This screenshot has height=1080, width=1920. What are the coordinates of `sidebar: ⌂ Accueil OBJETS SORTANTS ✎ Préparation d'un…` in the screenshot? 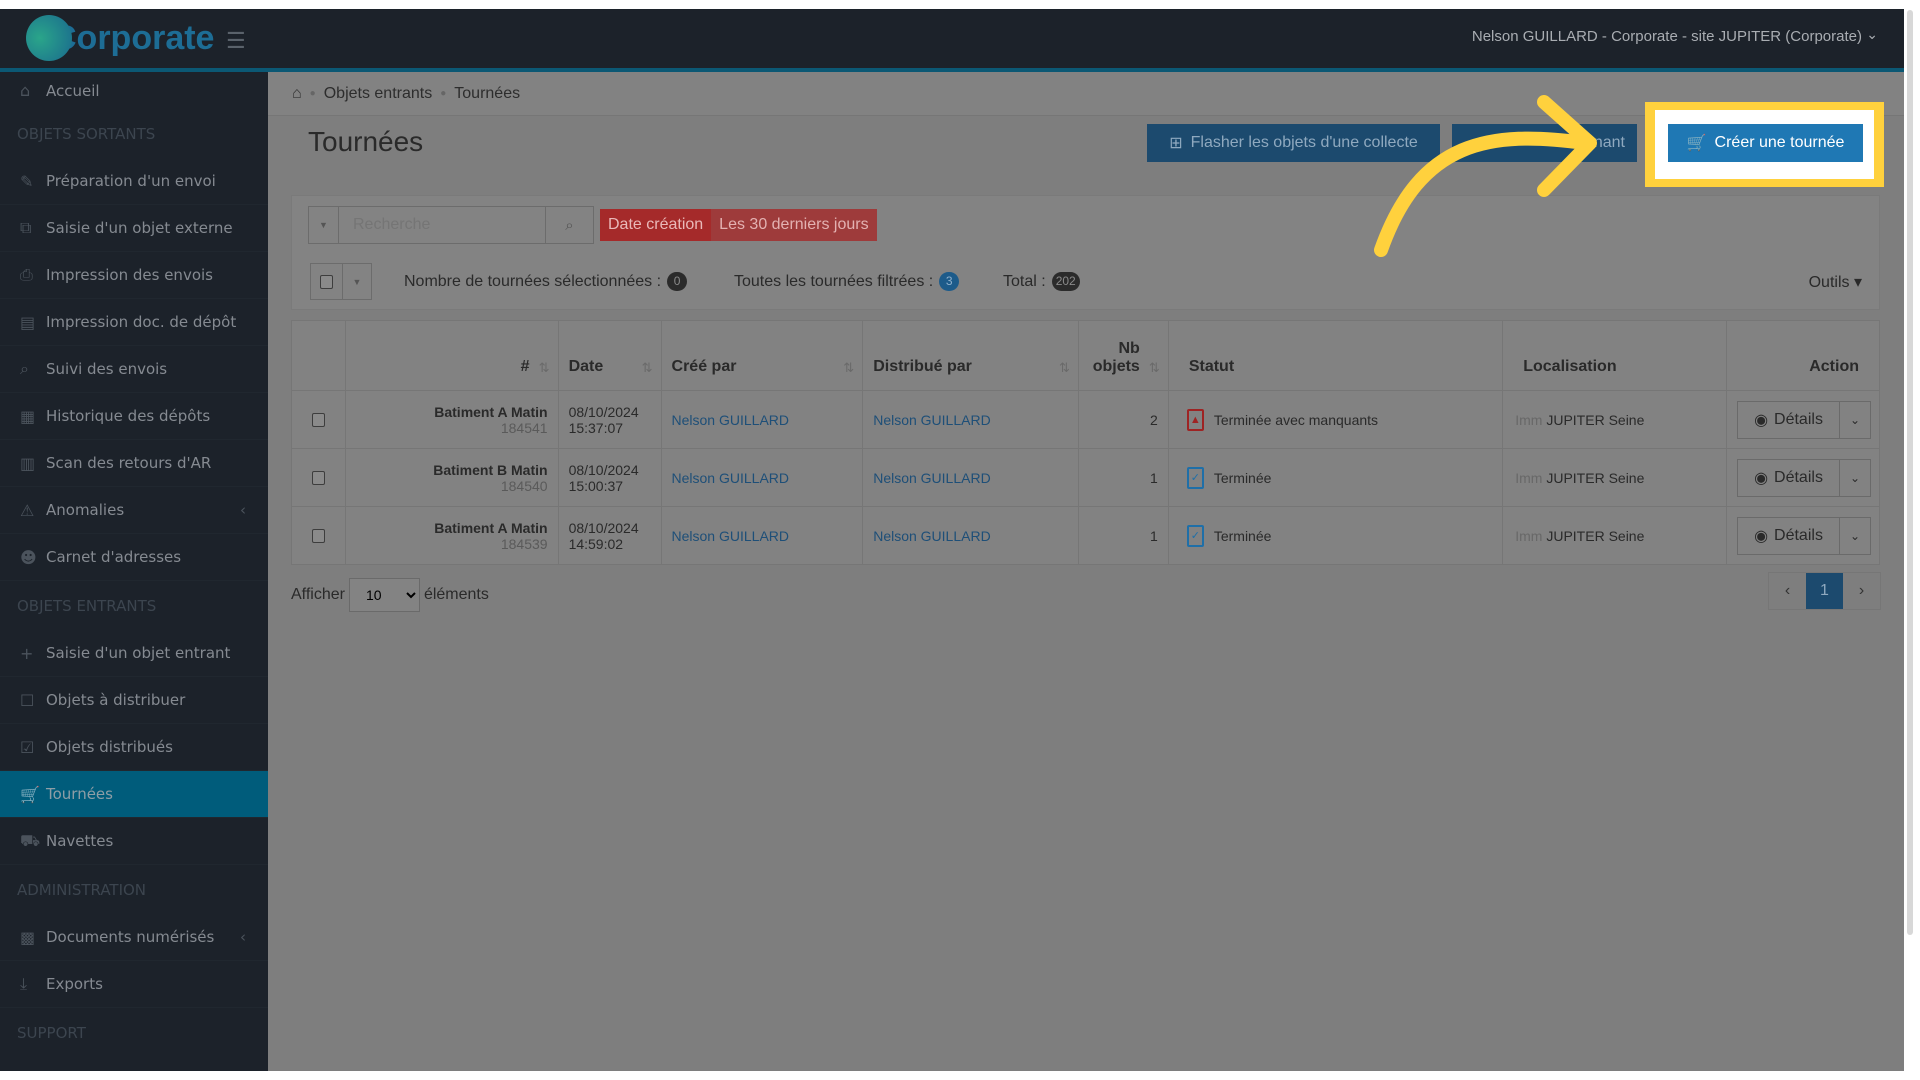 It's located at (134, 571).